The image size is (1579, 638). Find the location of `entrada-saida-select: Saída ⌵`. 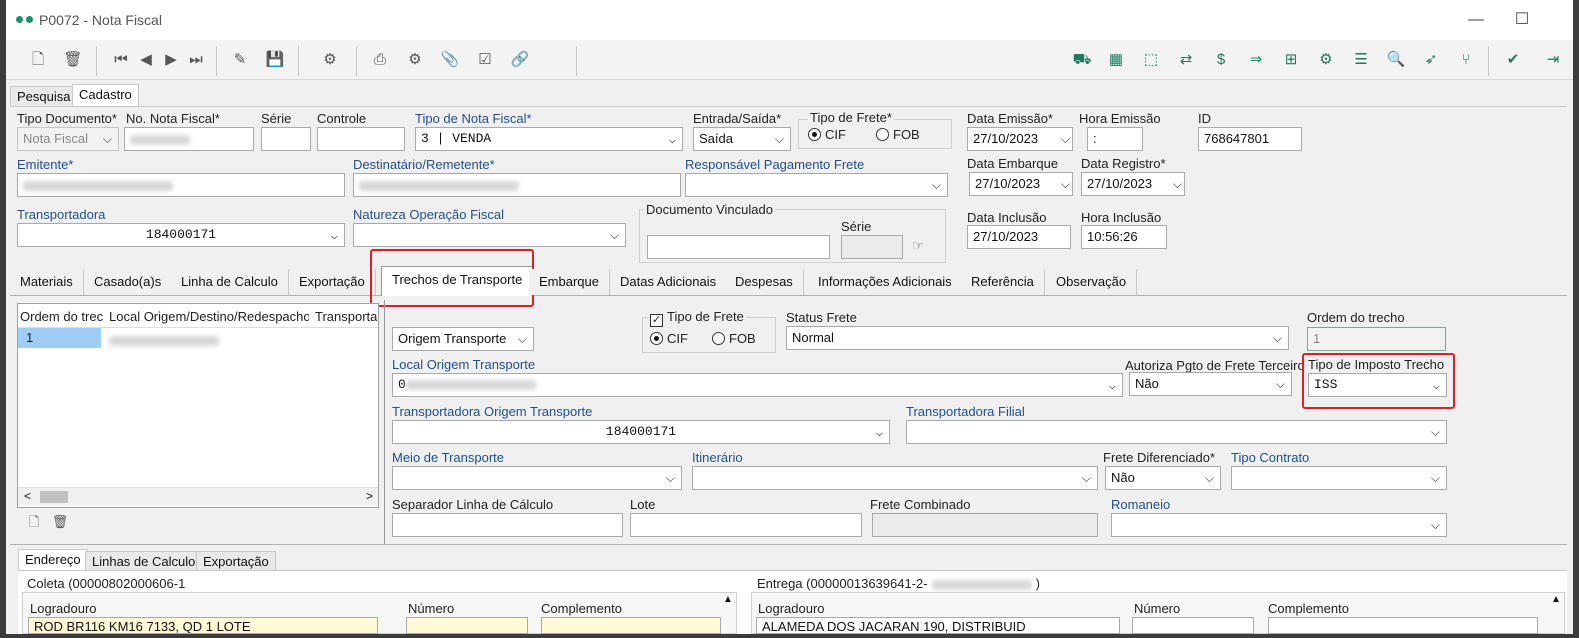

entrada-saida-select: Saída ⌵ is located at coordinates (742, 139).